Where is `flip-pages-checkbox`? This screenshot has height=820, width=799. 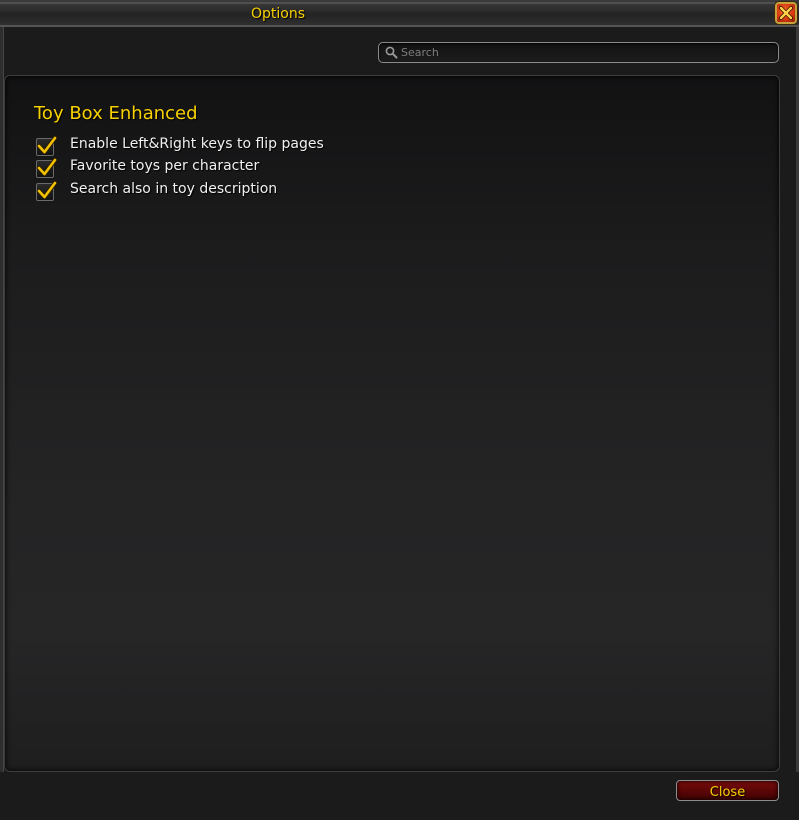 flip-pages-checkbox is located at coordinates (47, 145).